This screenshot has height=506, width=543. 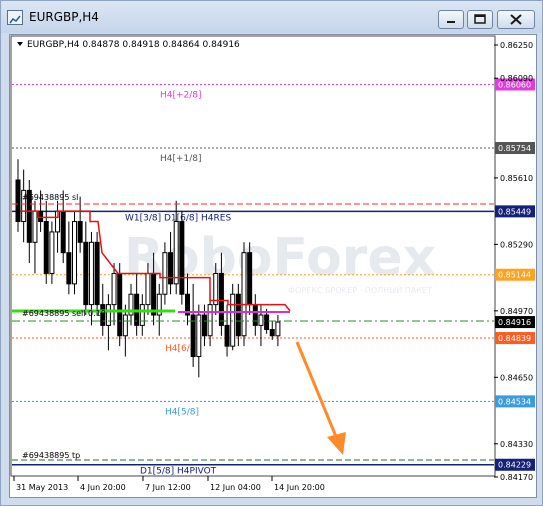 I want to click on time-tick-label: 31 May 2013, so click(x=42, y=487).